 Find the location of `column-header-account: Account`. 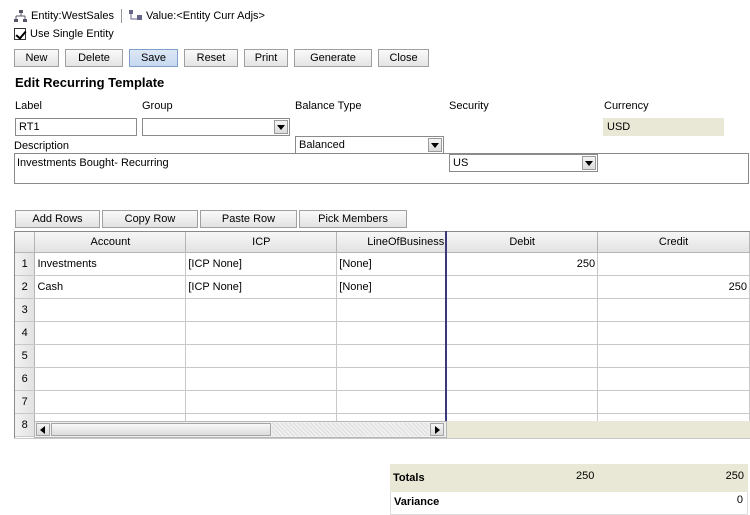

column-header-account: Account is located at coordinates (110, 242).